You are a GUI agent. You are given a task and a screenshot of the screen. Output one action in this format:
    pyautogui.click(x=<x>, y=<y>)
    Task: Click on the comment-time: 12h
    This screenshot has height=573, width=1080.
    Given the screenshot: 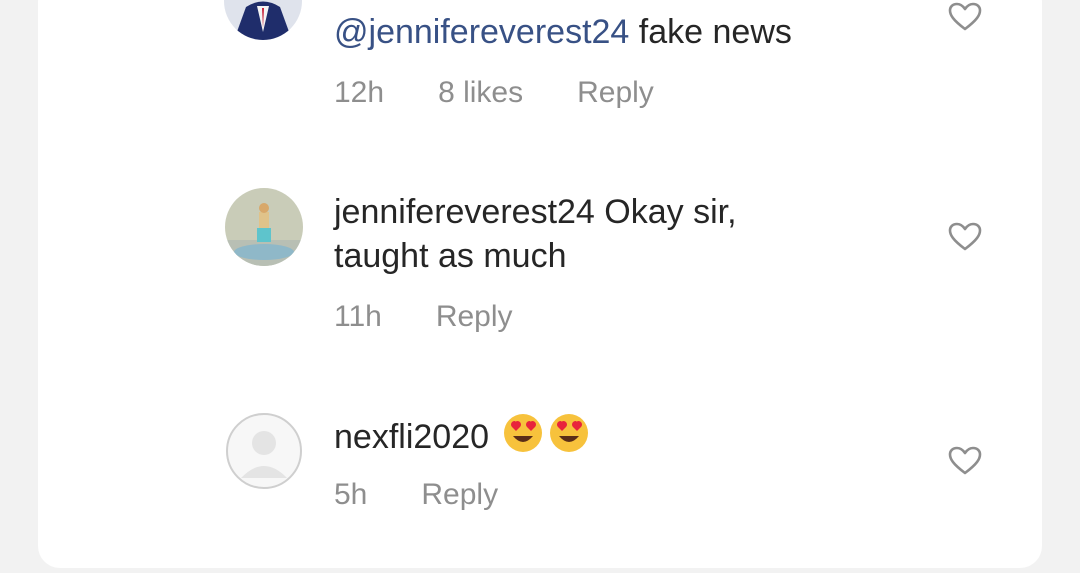 What is the action you would take?
    pyautogui.click(x=359, y=92)
    